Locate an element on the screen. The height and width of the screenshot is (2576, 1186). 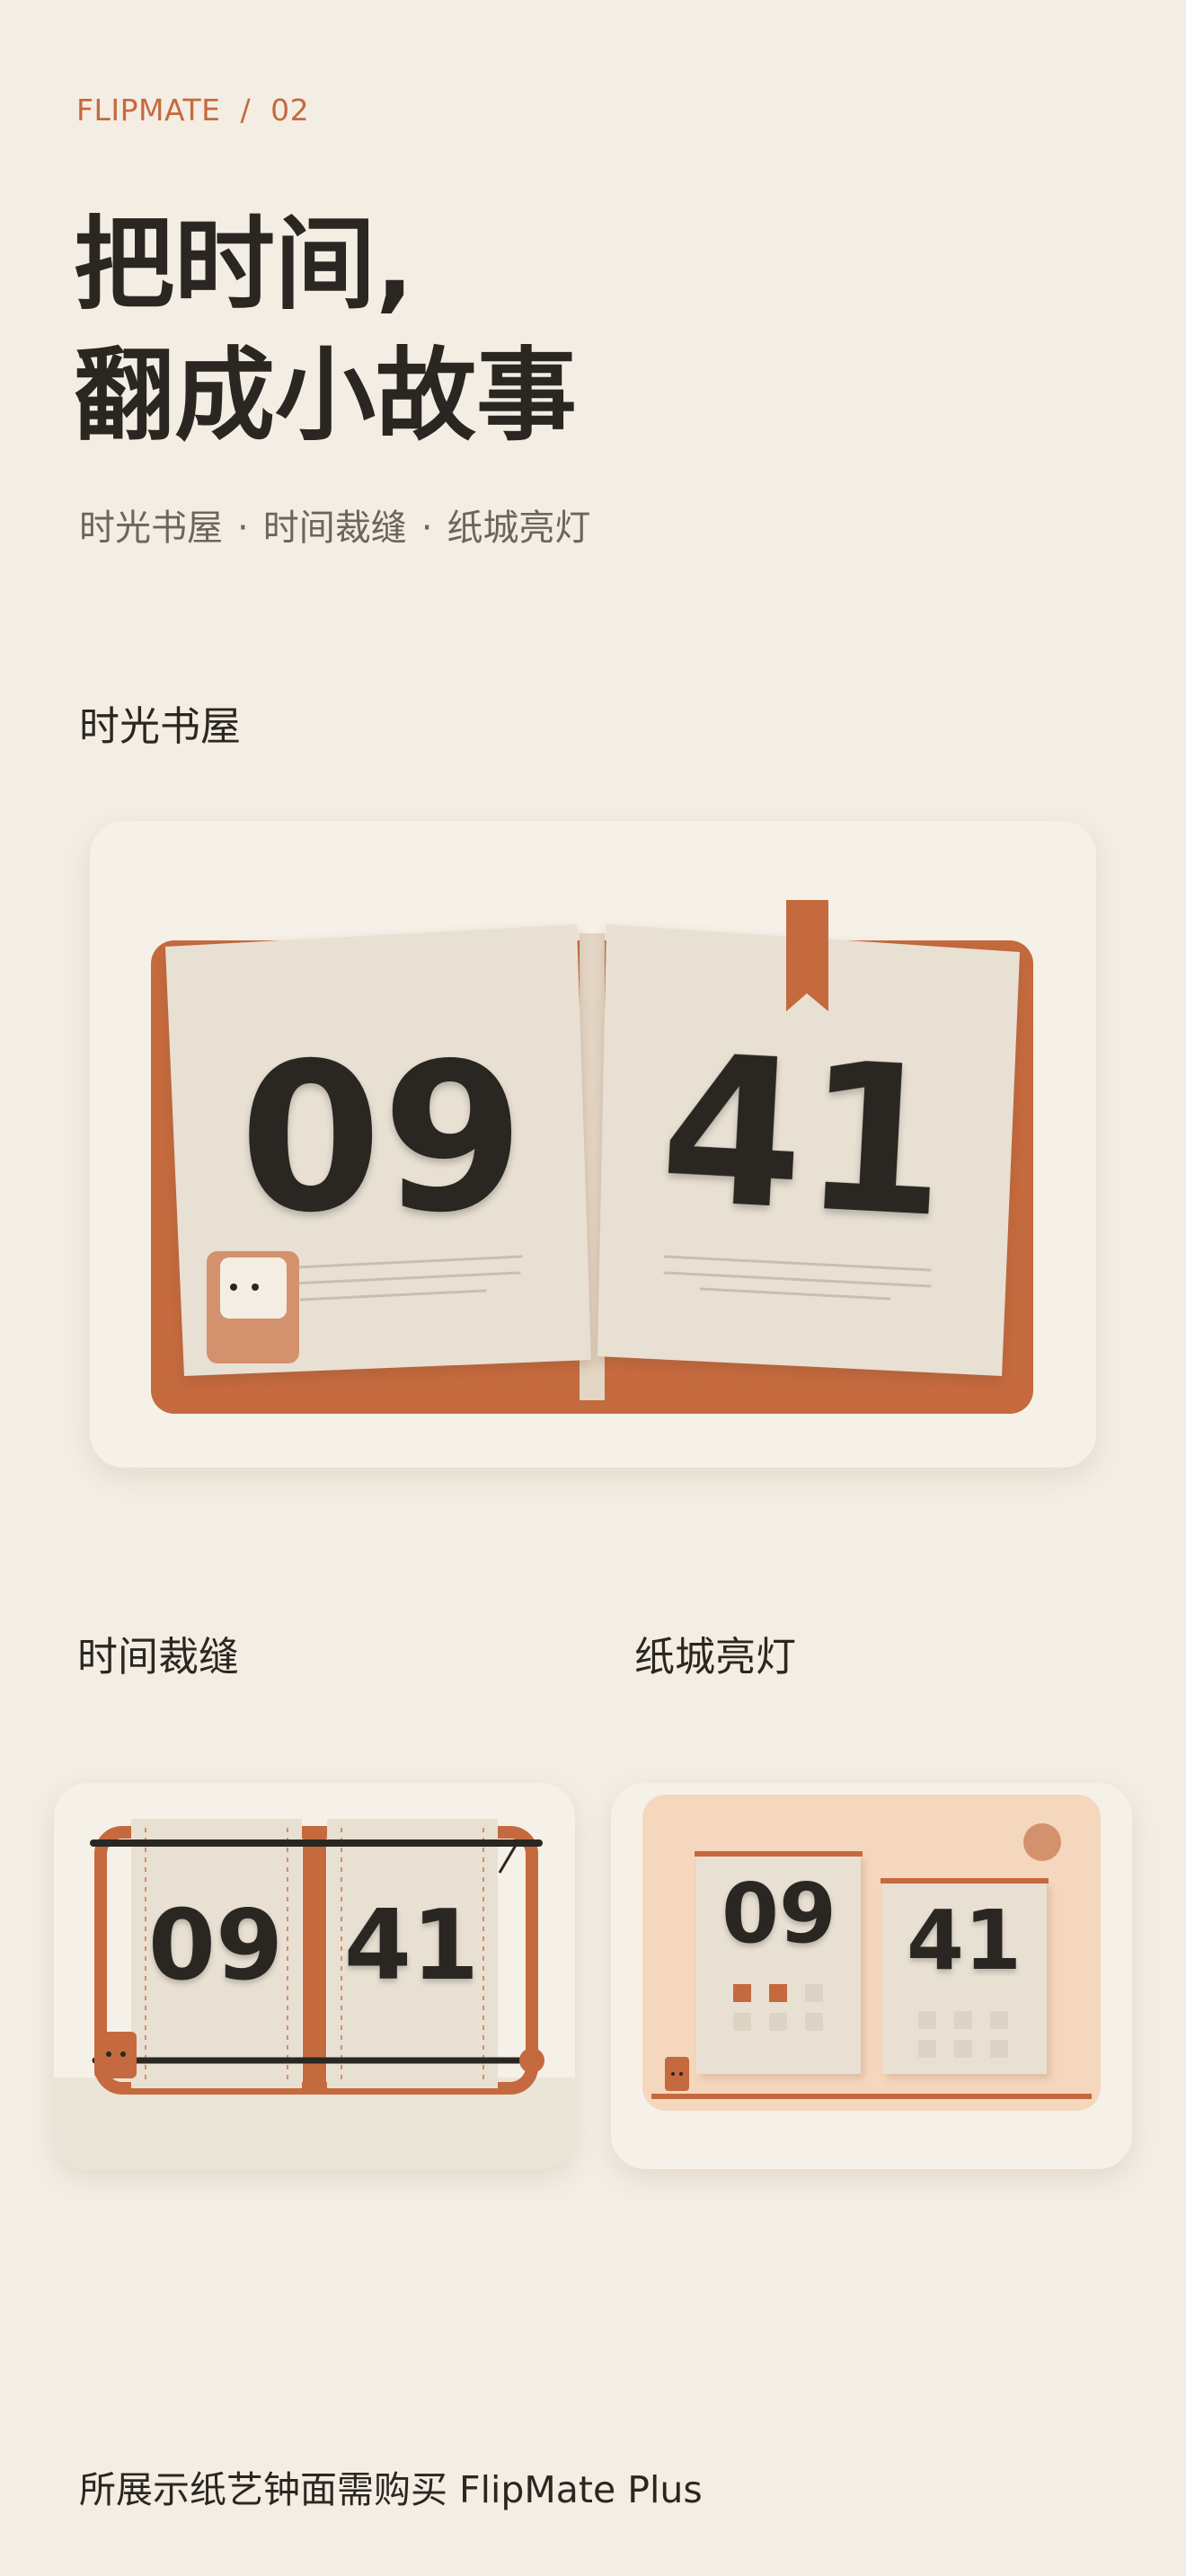
book-illustration: 09 41 is located at coordinates (592, 1157).